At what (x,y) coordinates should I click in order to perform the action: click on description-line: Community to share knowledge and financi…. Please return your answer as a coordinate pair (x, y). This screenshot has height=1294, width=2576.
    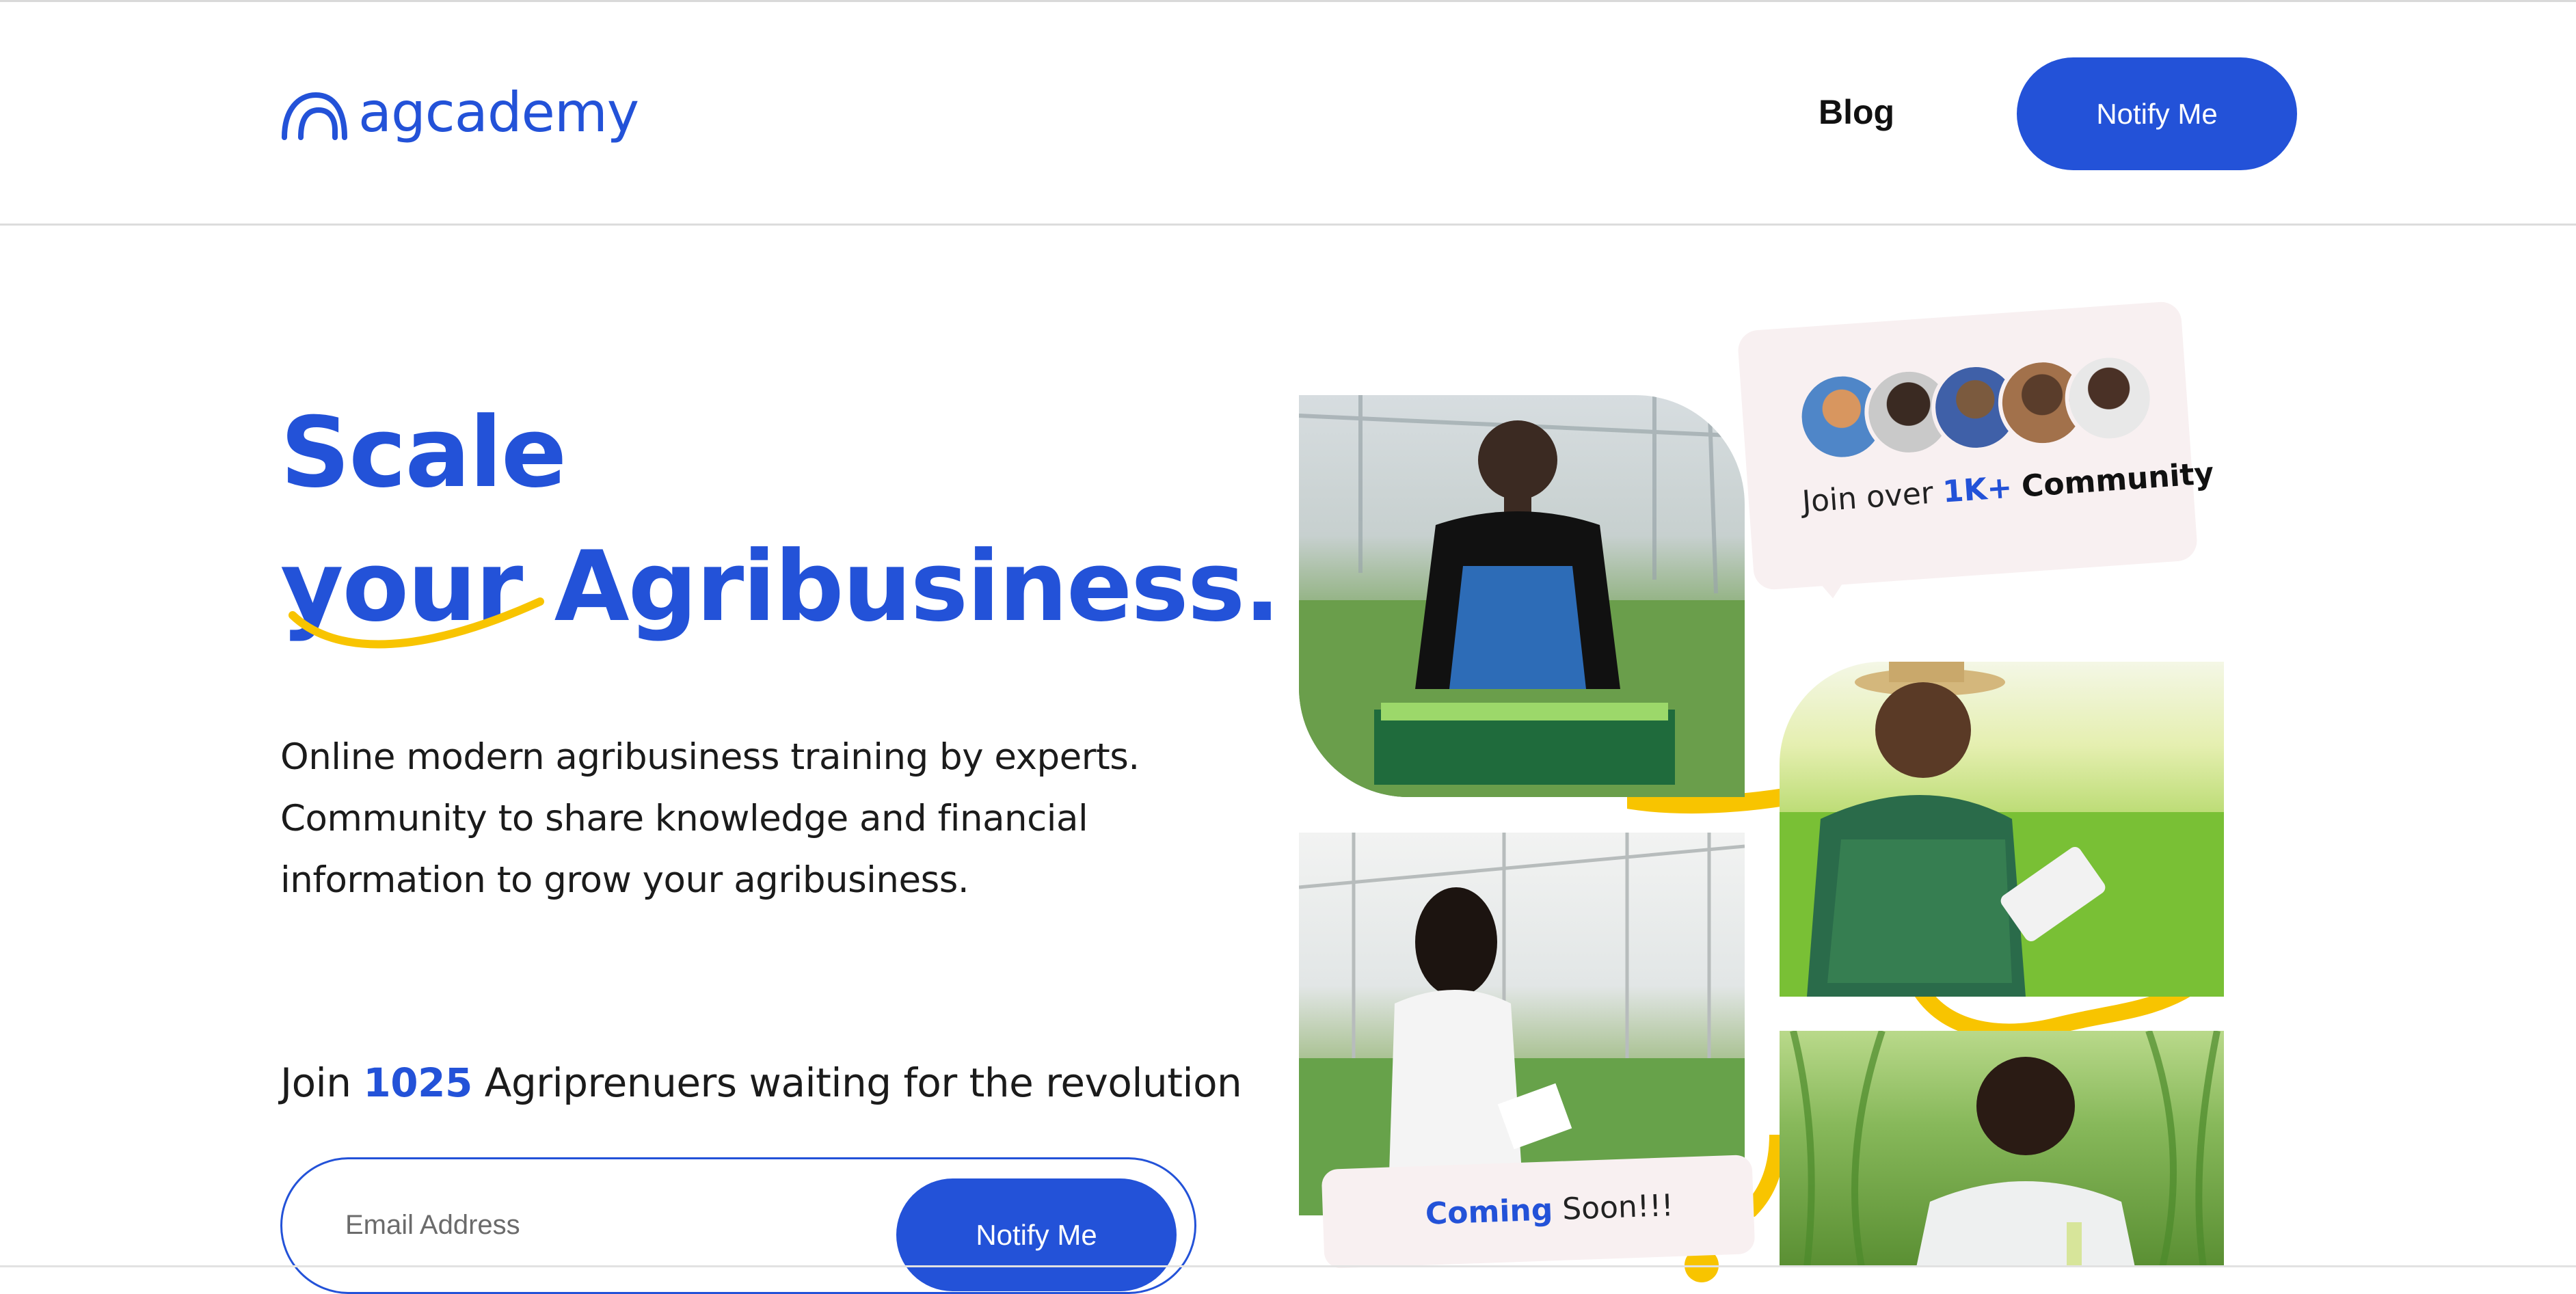
    Looking at the image, I should click on (684, 818).